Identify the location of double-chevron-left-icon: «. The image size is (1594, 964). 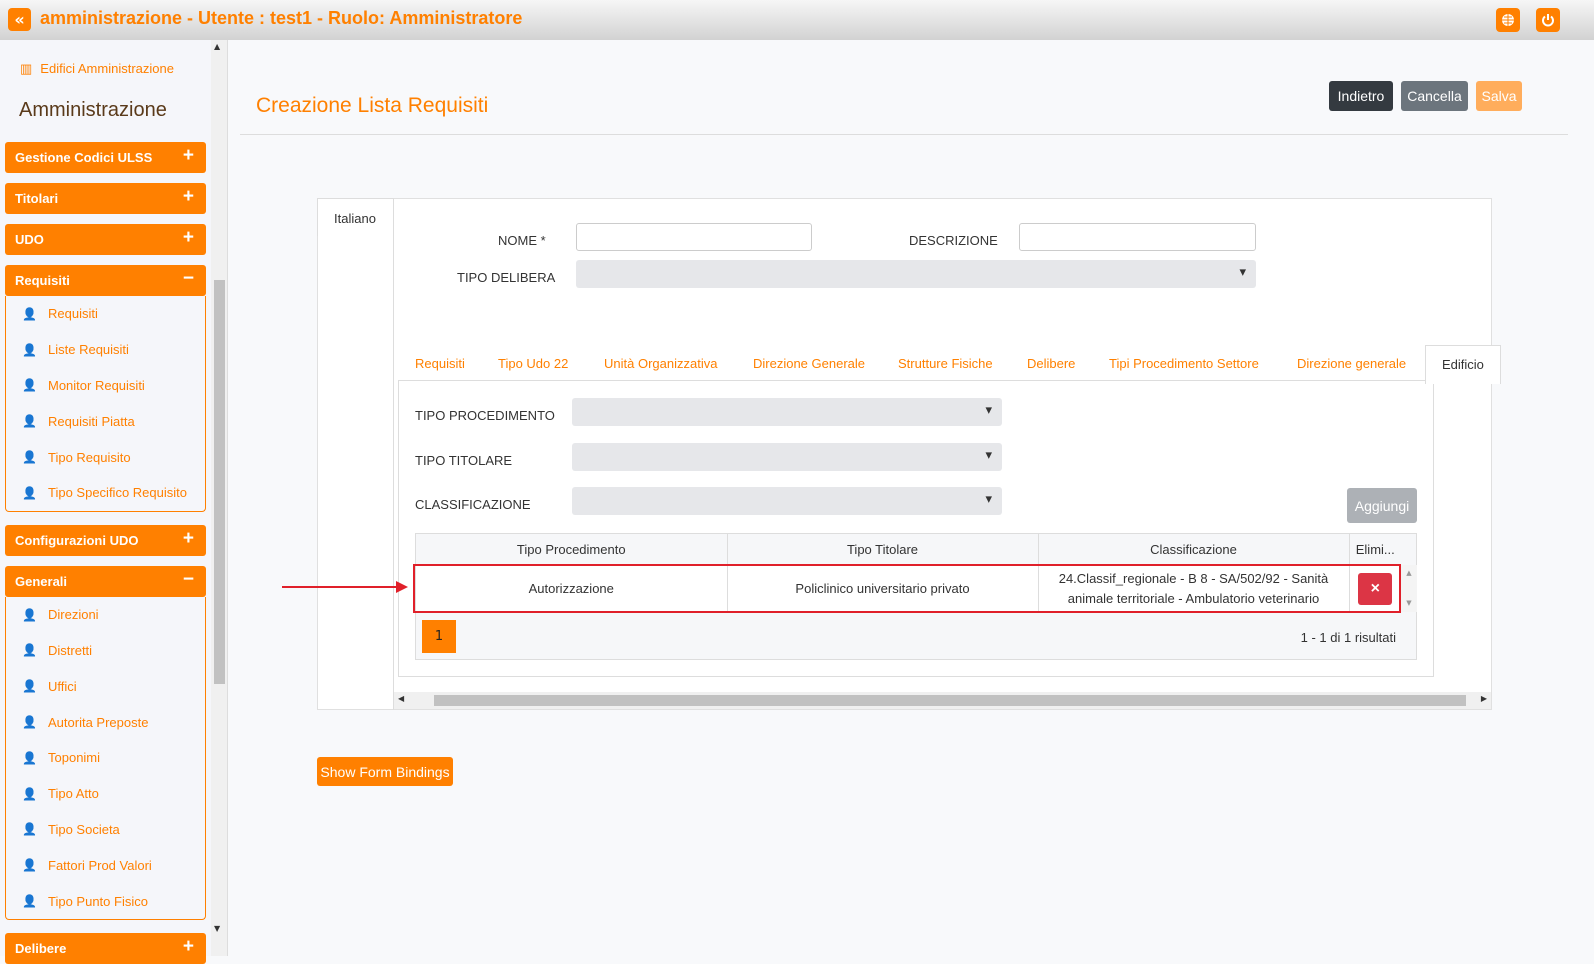
(19, 19).